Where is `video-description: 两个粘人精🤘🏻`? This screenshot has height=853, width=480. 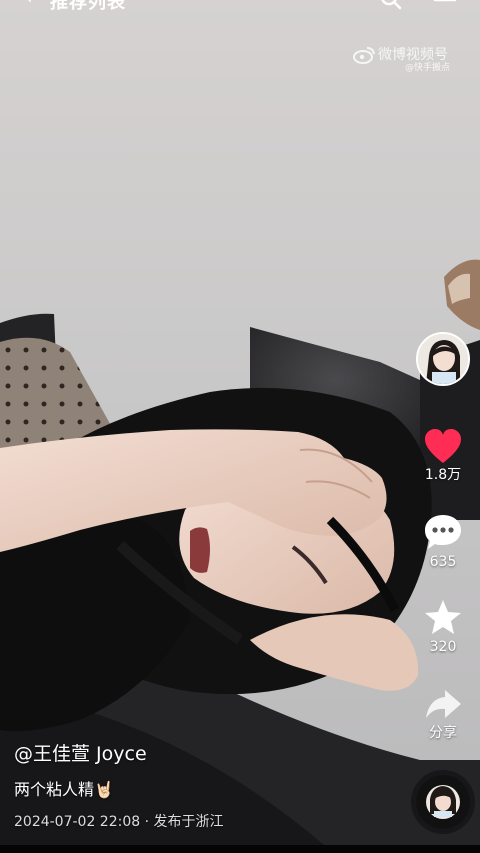
video-description: 两个粘人精🤘🏻 is located at coordinates (64, 789).